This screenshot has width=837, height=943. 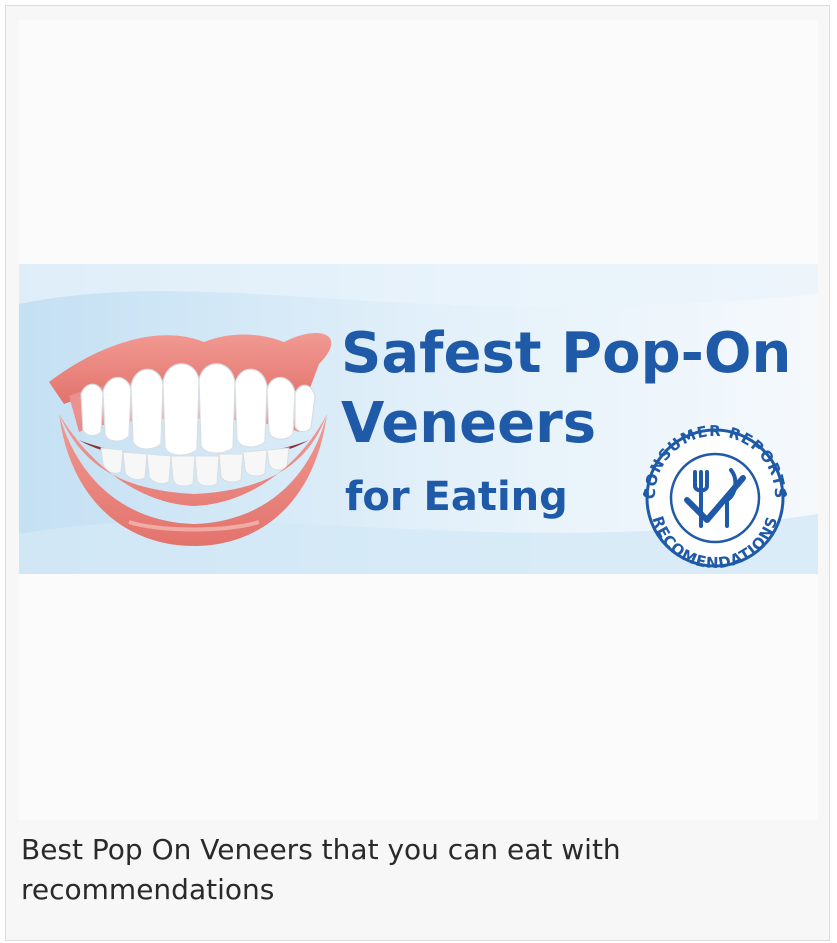 What do you see at coordinates (566, 353) in the screenshot?
I see `banner-title-line-1: Safest Pop-On` at bounding box center [566, 353].